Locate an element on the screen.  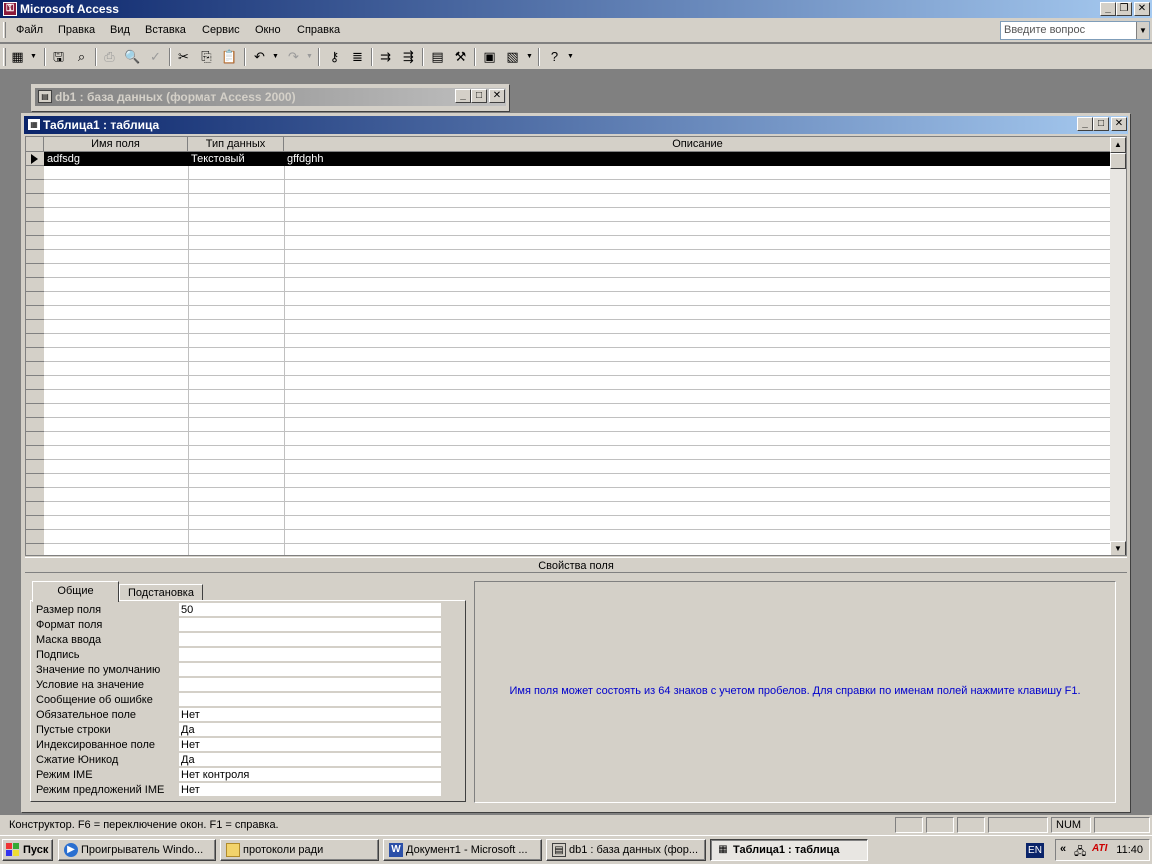
row-selector-column is located at coordinates (35, 353).